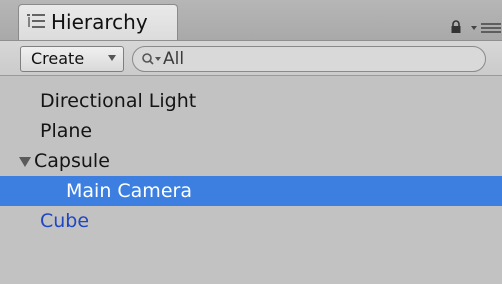  I want to click on tree-item-label: Capsule, so click(72, 161).